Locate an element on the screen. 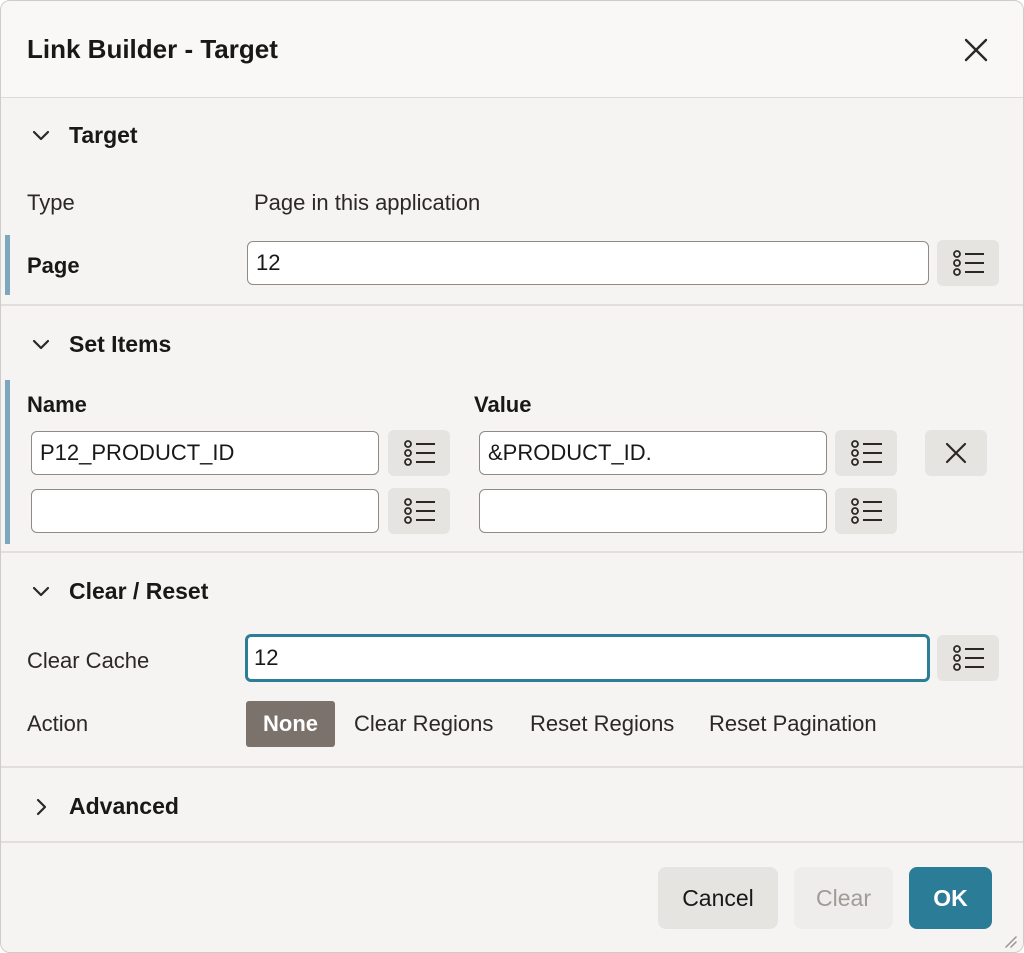 The width and height of the screenshot is (1024, 953). name-column-header: Name is located at coordinates (57, 404).